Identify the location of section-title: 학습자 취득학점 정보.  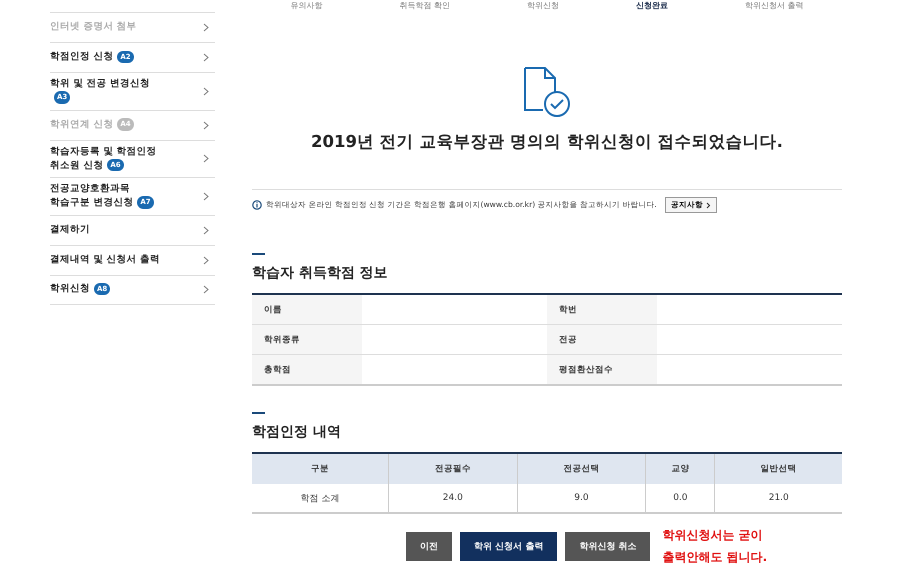
(320, 273).